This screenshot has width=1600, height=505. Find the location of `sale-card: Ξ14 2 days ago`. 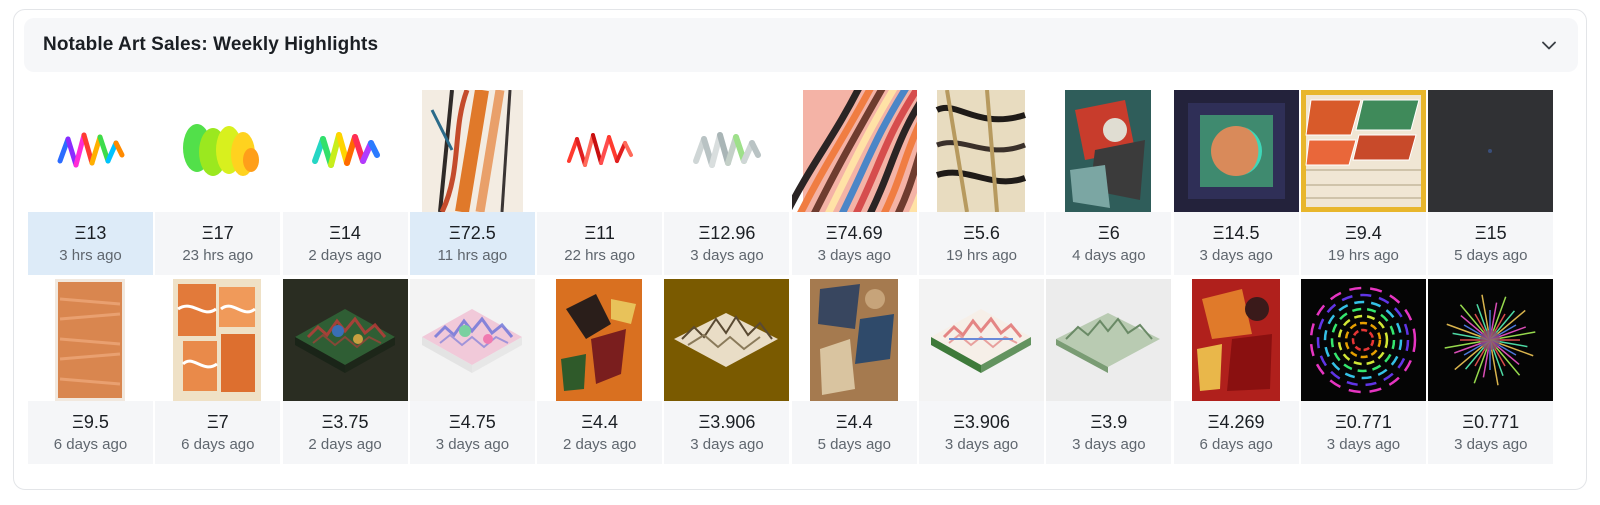

sale-card: Ξ14 2 days ago is located at coordinates (345, 182).